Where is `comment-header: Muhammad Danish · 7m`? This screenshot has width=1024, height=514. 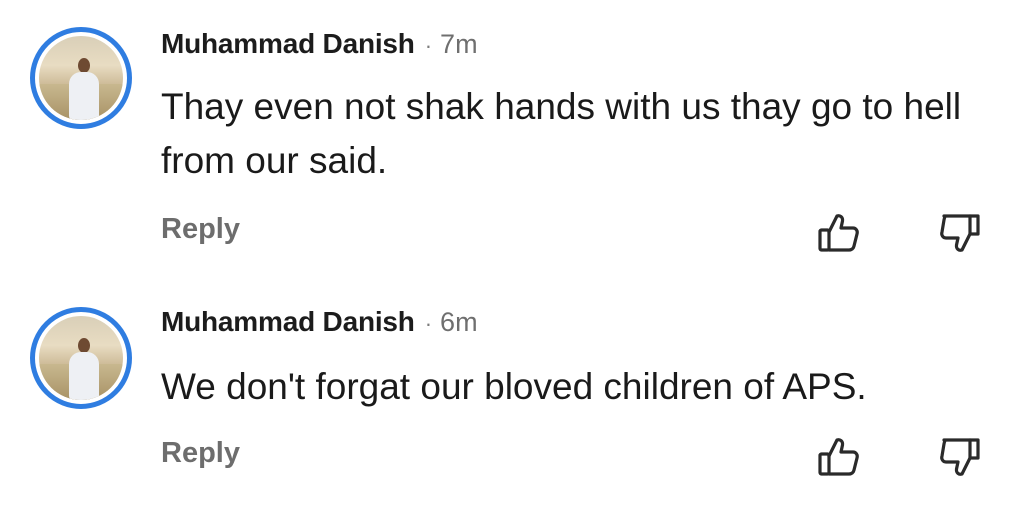 comment-header: Muhammad Danish · 7m is located at coordinates (319, 44).